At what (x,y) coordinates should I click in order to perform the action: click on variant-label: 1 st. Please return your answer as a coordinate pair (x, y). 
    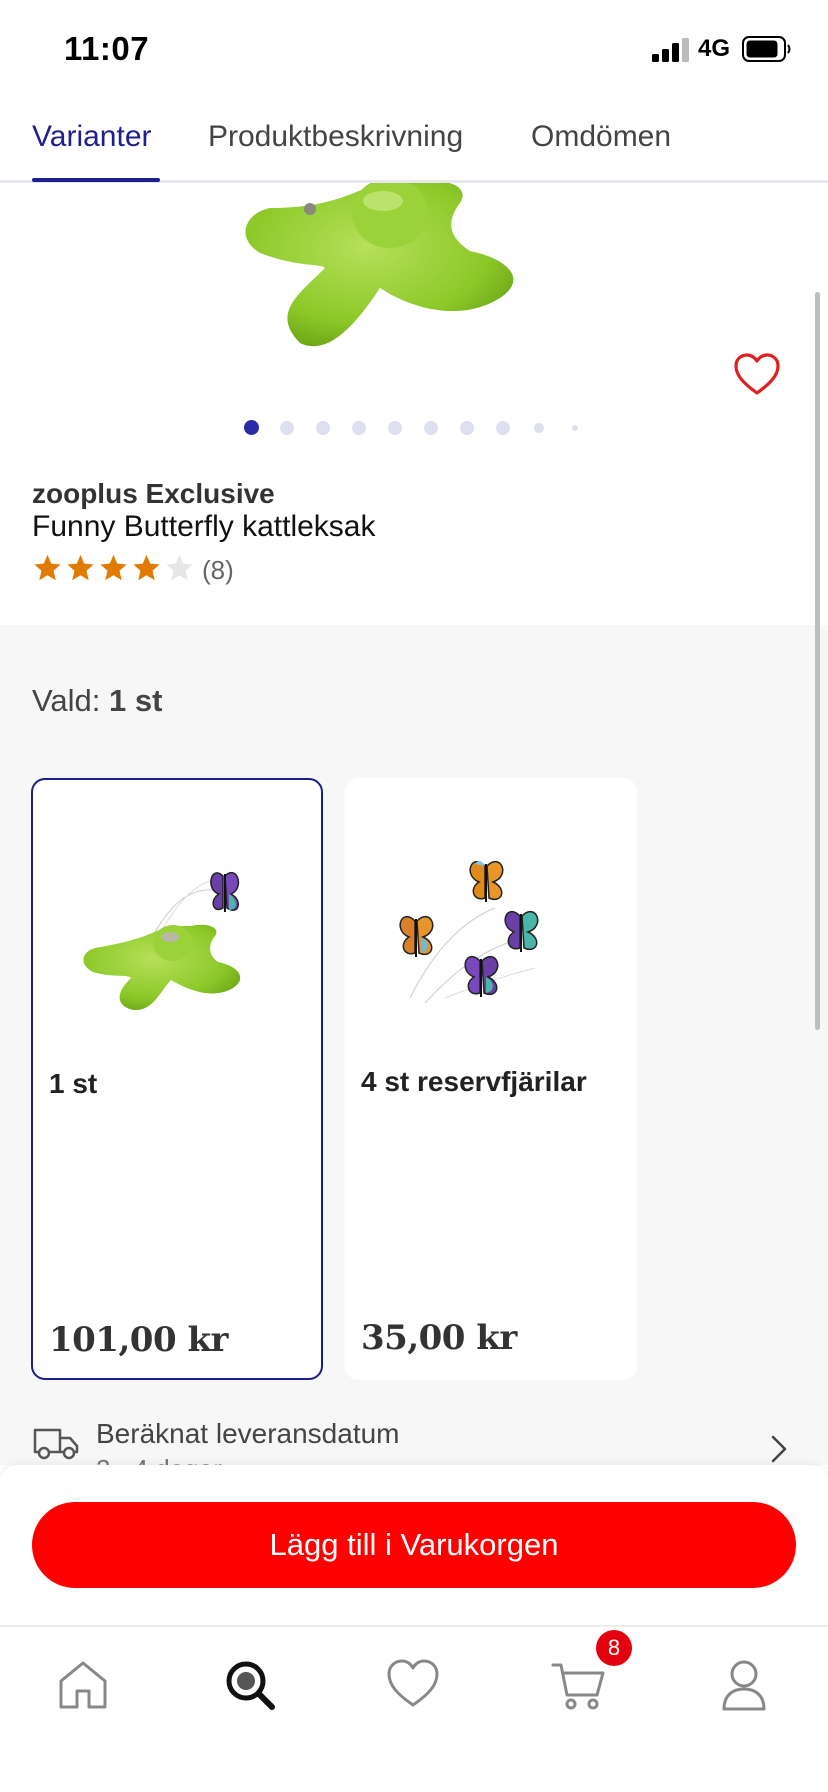
    Looking at the image, I should click on (73, 1083).